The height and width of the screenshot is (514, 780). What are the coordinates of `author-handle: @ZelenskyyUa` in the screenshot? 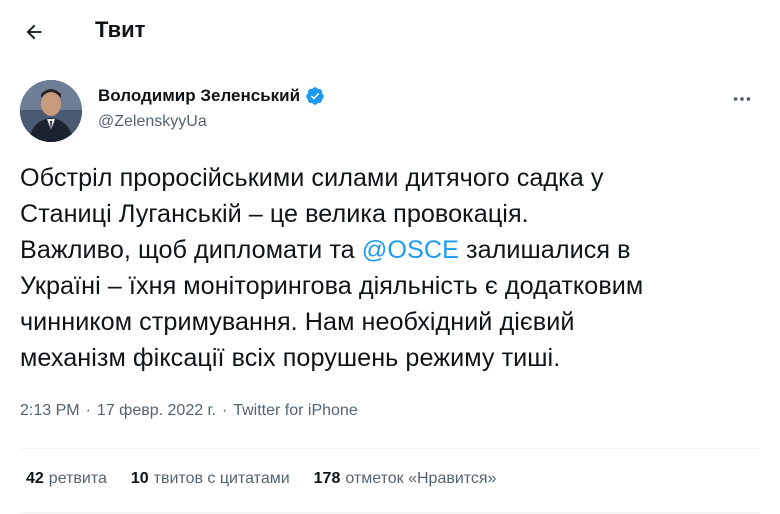 It's located at (152, 122).